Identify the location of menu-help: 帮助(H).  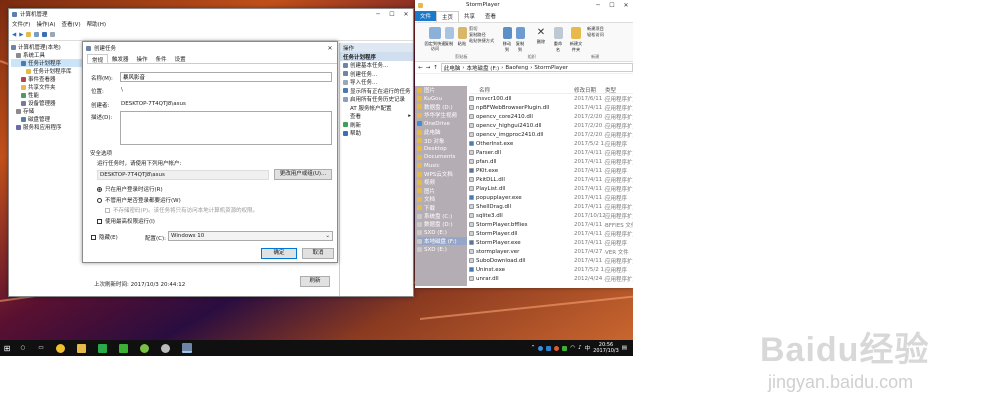
(96, 24).